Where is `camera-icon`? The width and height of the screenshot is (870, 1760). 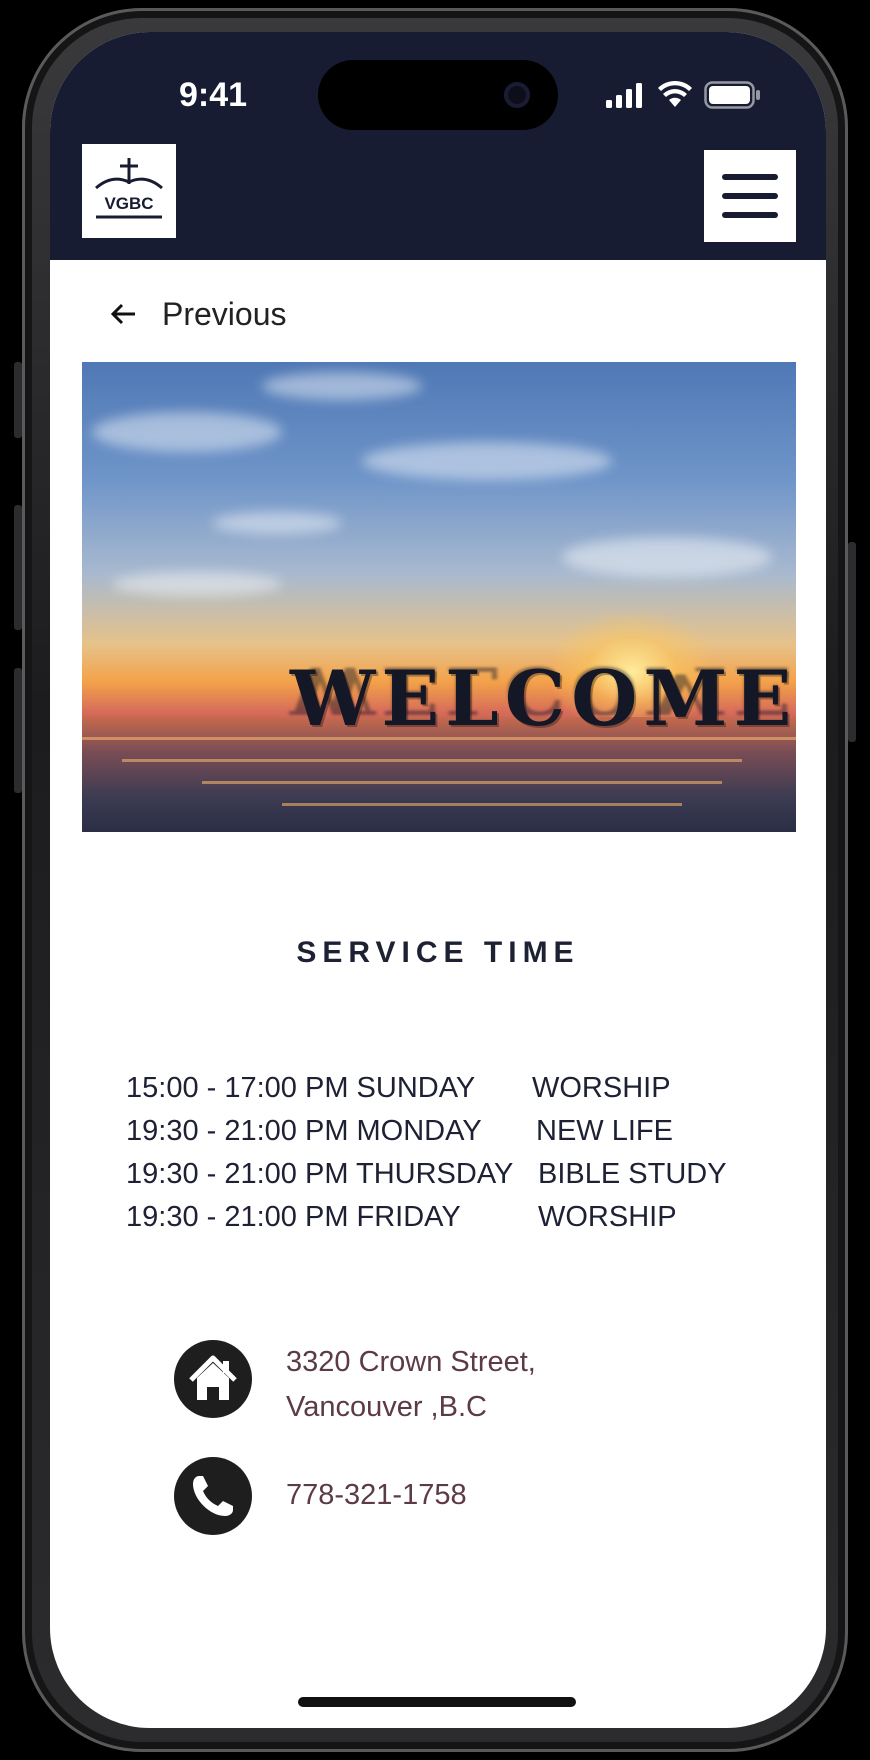
camera-icon is located at coordinates (517, 95).